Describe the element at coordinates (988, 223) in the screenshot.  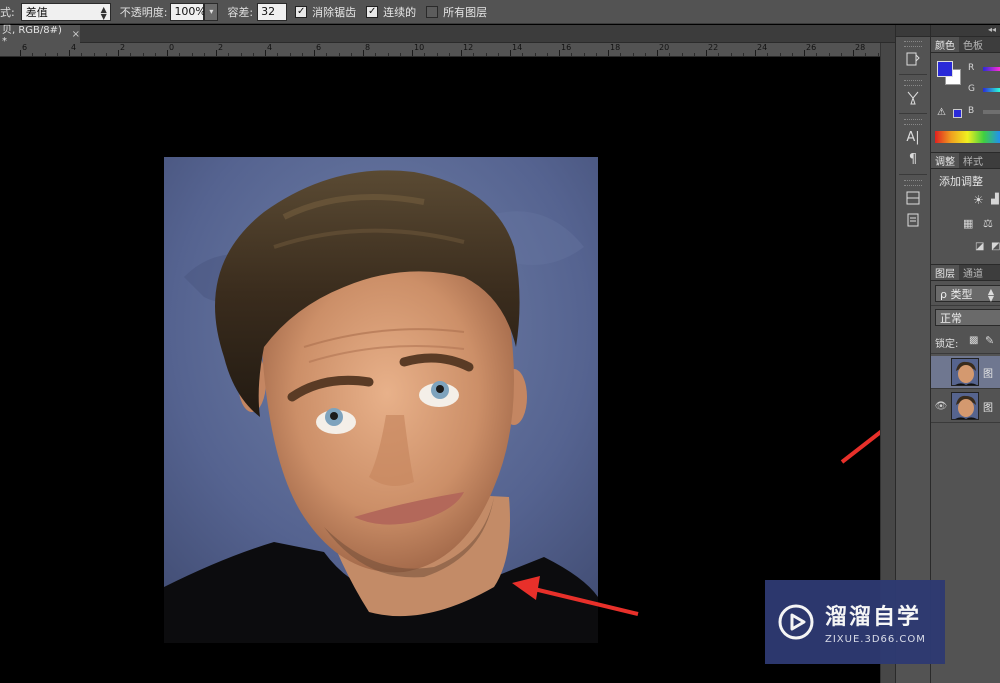
I see `balance-icon: ⚖` at that location.